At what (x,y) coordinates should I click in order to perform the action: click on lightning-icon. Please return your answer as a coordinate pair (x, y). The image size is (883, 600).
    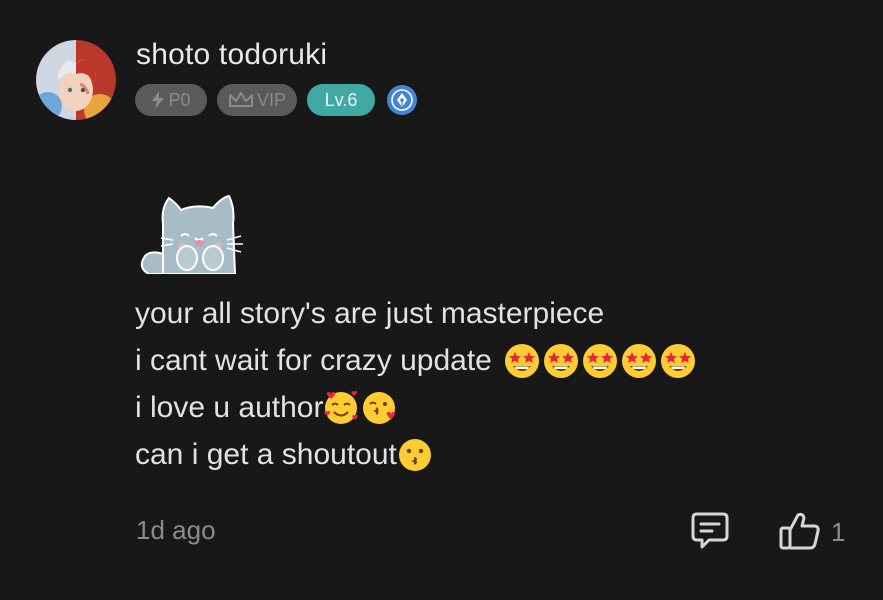
    Looking at the image, I should click on (158, 100).